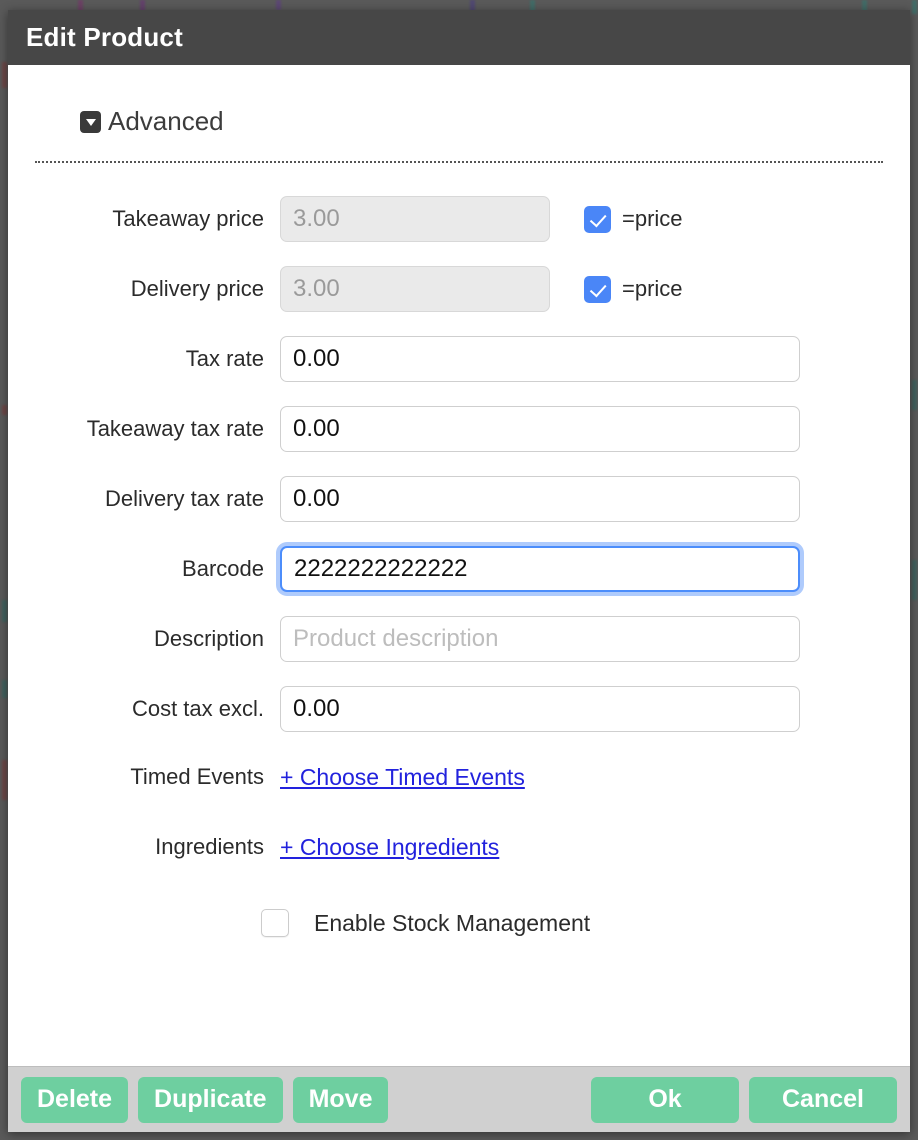 This screenshot has height=1140, width=918. I want to click on label-delivery-price: Delivery price, so click(197, 288).